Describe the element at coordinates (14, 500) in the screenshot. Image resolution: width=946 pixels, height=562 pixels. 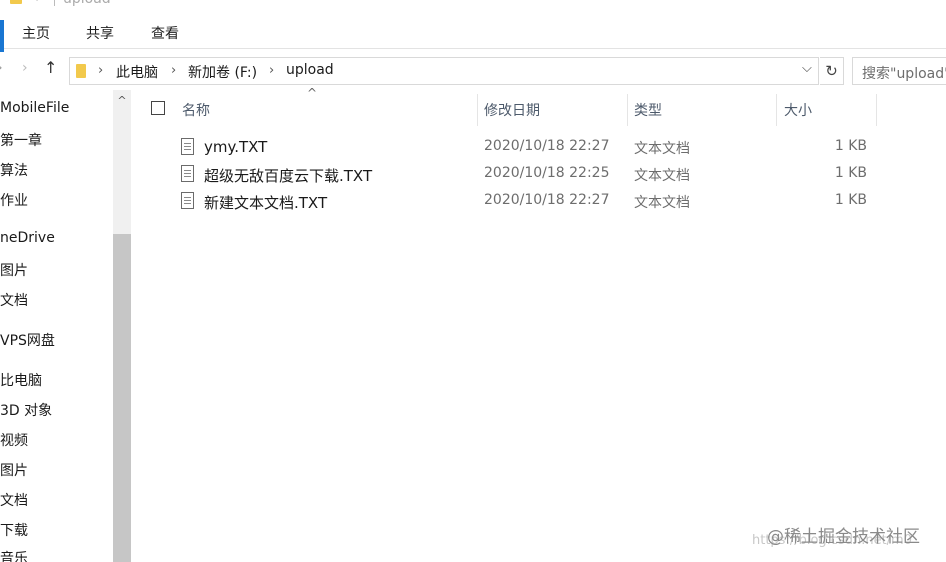
I see `nav-item-documents-pc: 文档` at that location.